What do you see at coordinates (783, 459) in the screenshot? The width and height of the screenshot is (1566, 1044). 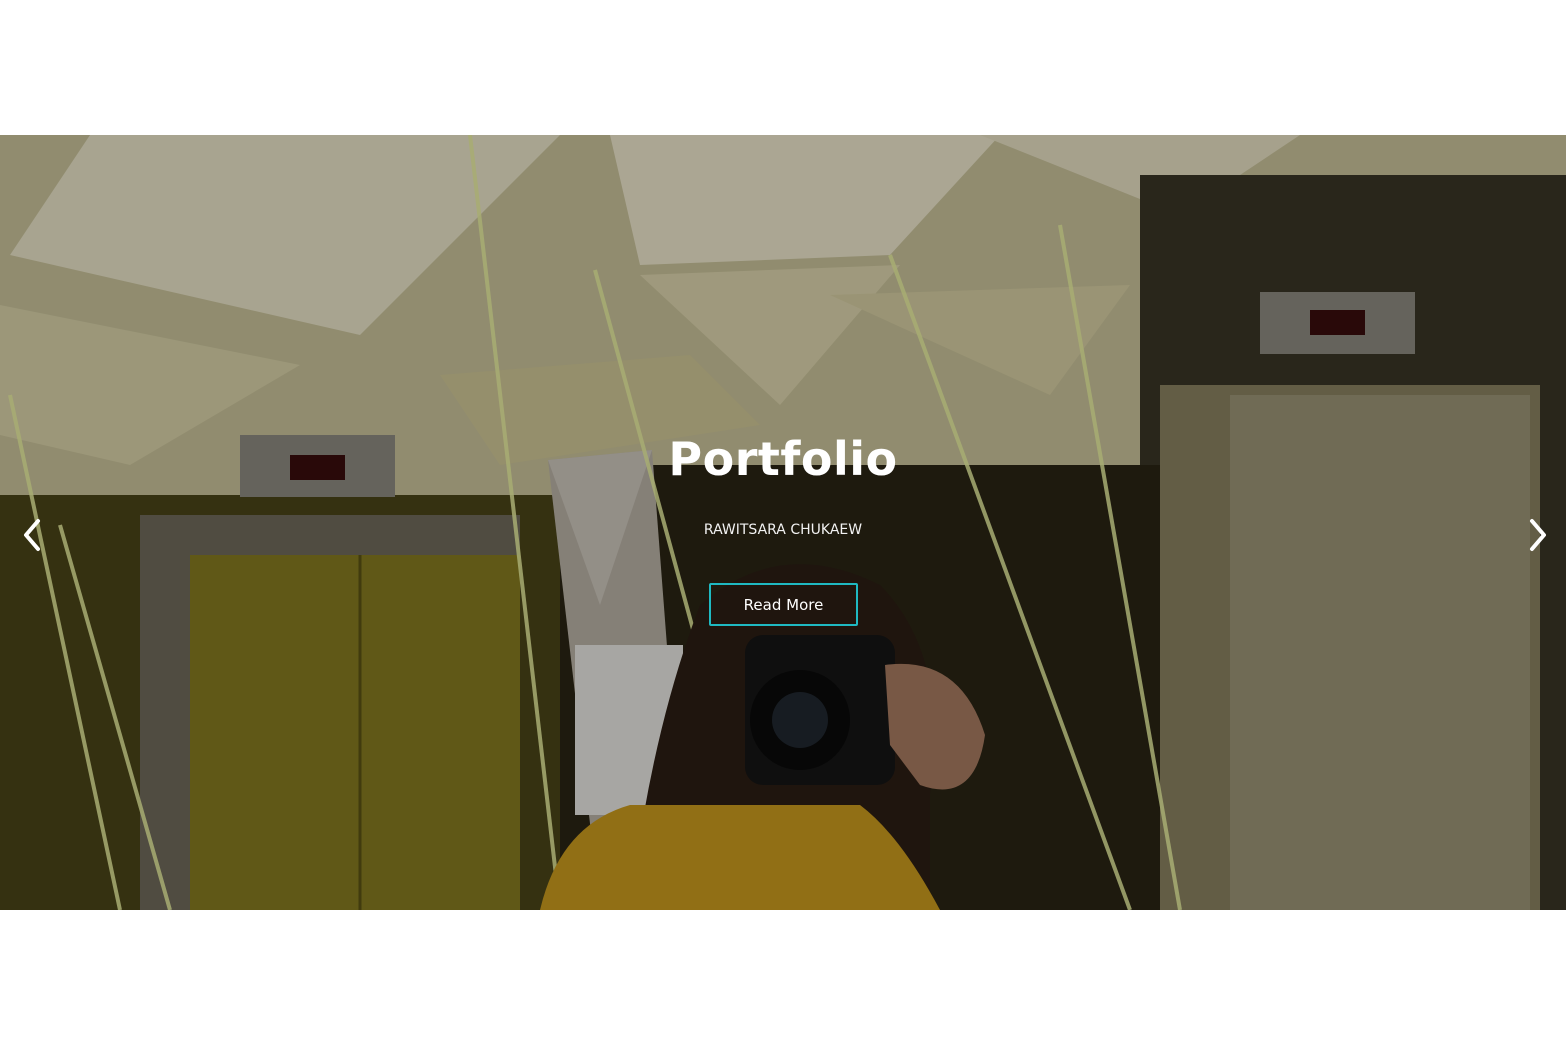 I see `hero-title: Portfolio` at bounding box center [783, 459].